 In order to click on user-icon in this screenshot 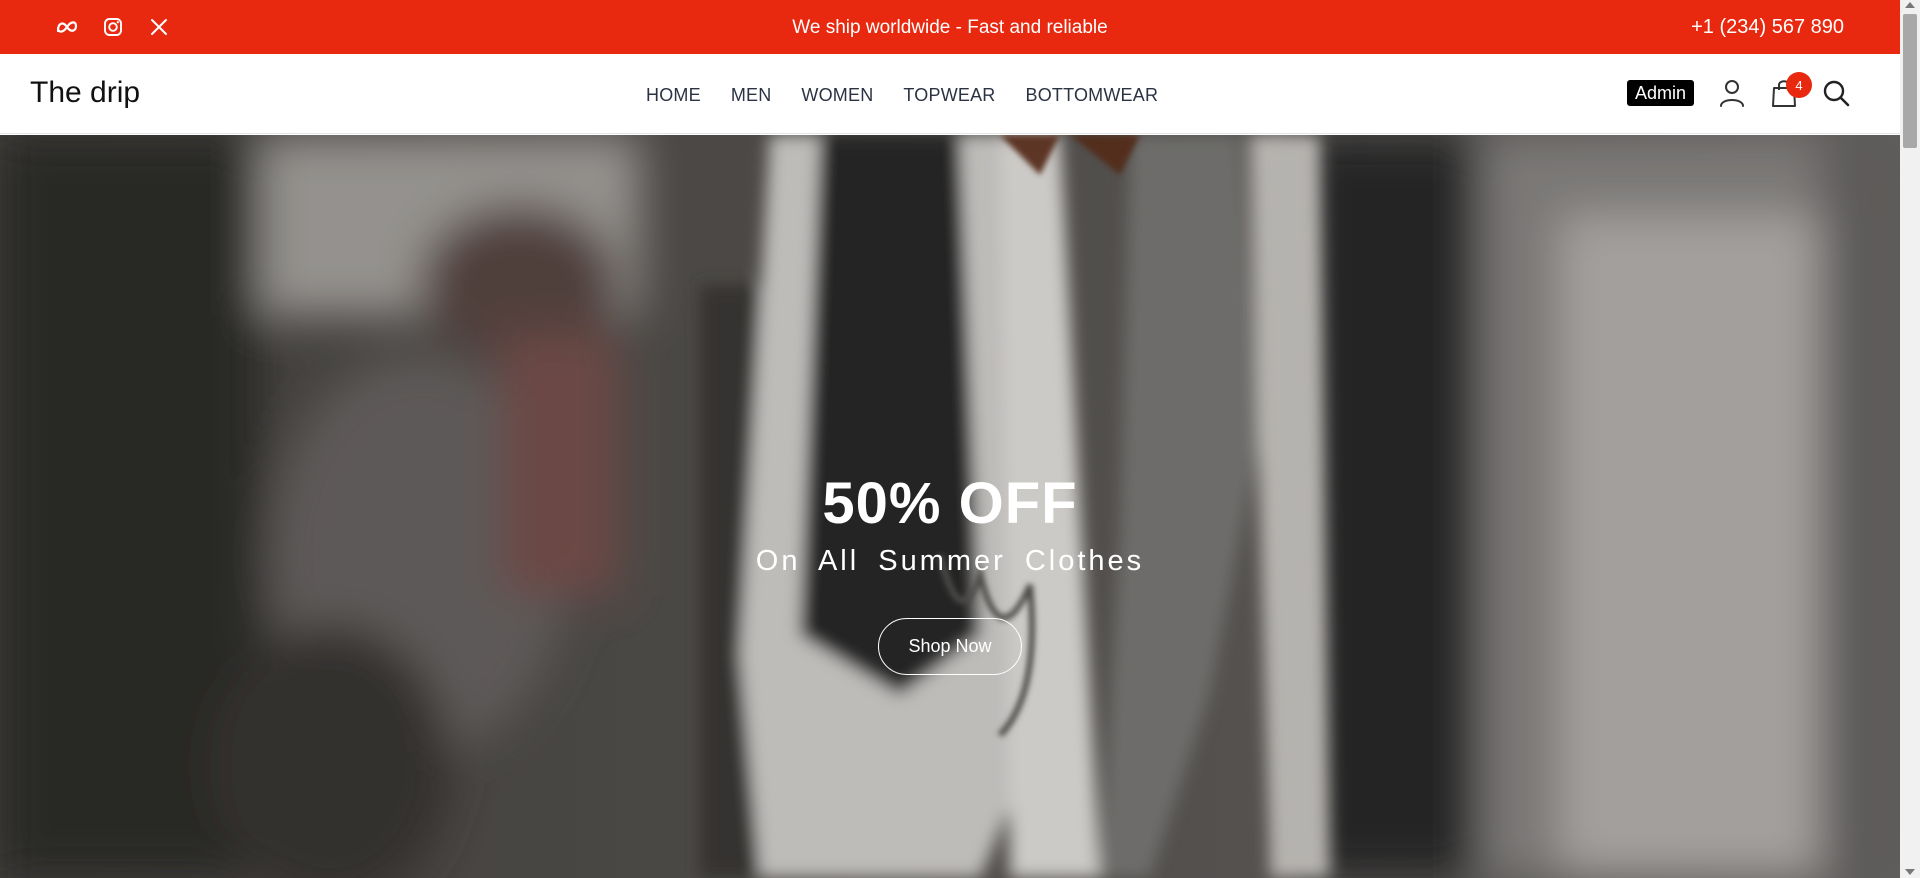, I will do `click(1732, 93)`.